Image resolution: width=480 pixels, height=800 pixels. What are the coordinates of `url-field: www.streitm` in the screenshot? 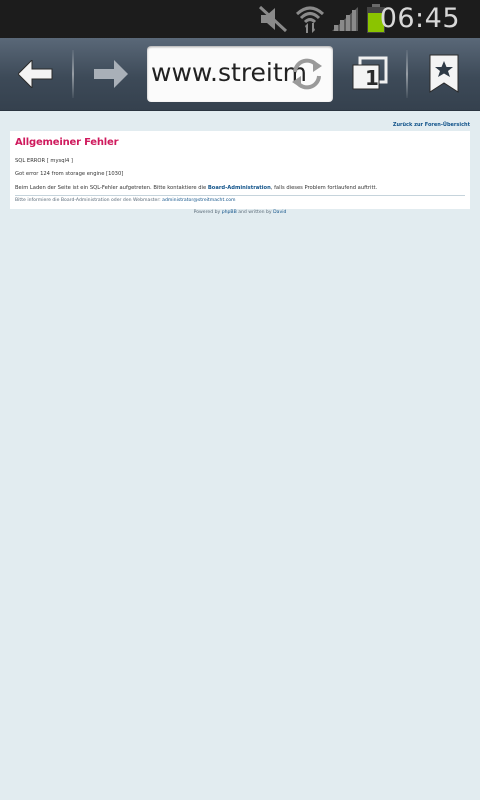 It's located at (240, 74).